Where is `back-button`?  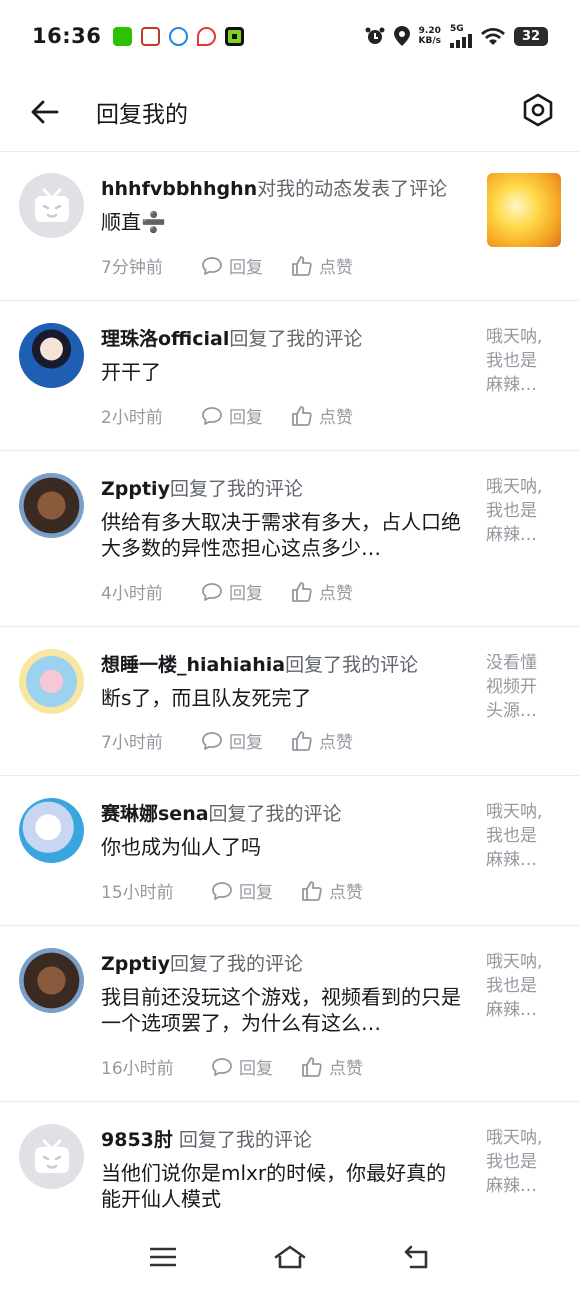
back-button is located at coordinates (45, 112).